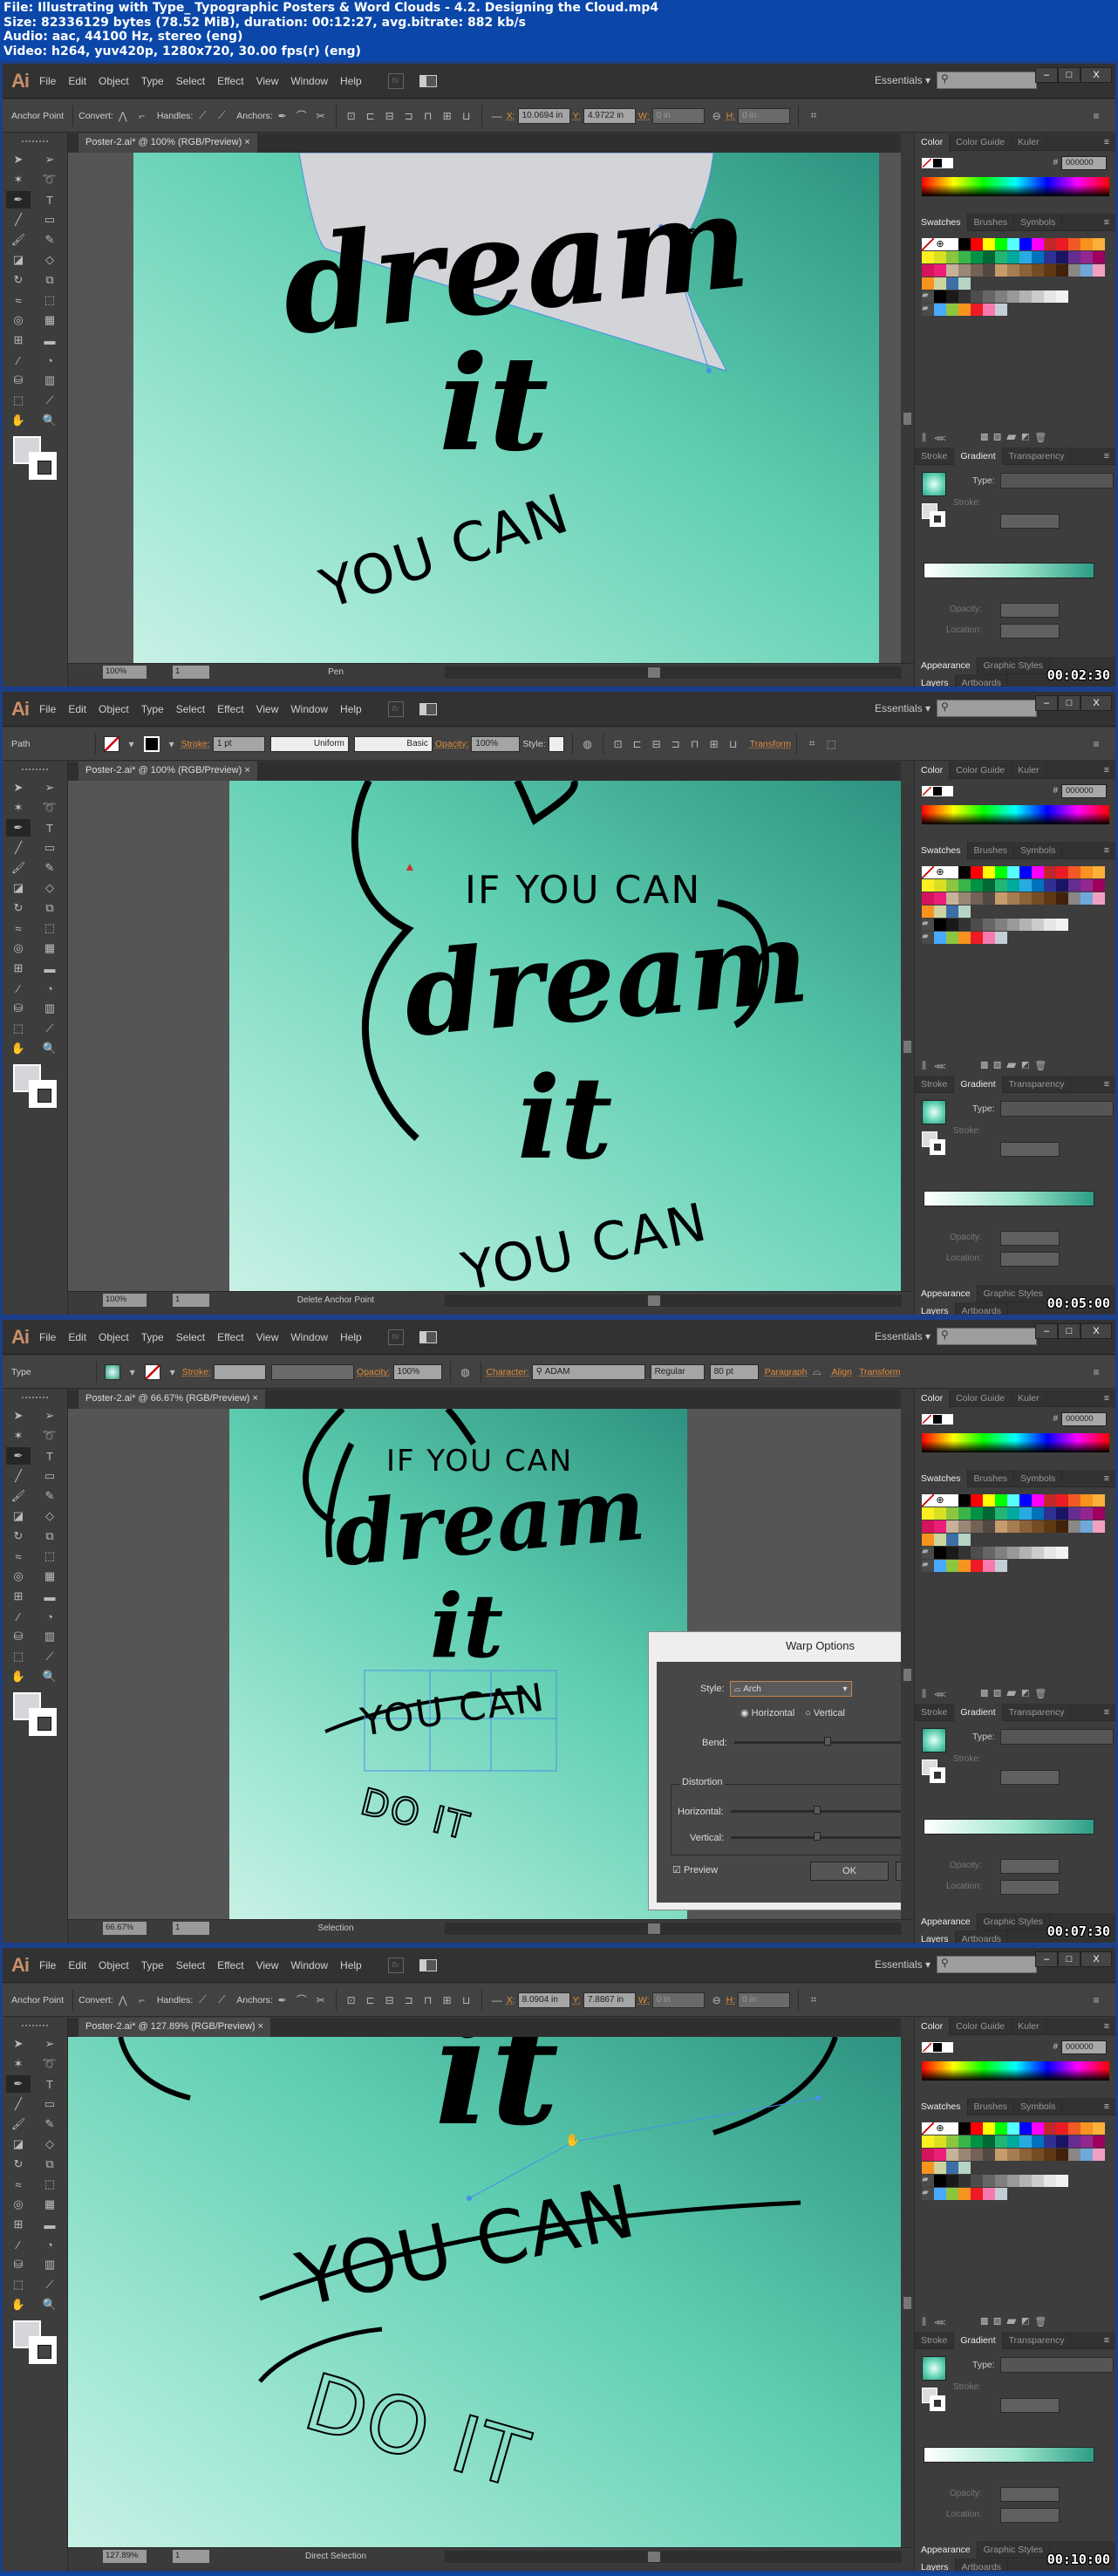  I want to click on width-tool-icon: ≈, so click(18, 1556).